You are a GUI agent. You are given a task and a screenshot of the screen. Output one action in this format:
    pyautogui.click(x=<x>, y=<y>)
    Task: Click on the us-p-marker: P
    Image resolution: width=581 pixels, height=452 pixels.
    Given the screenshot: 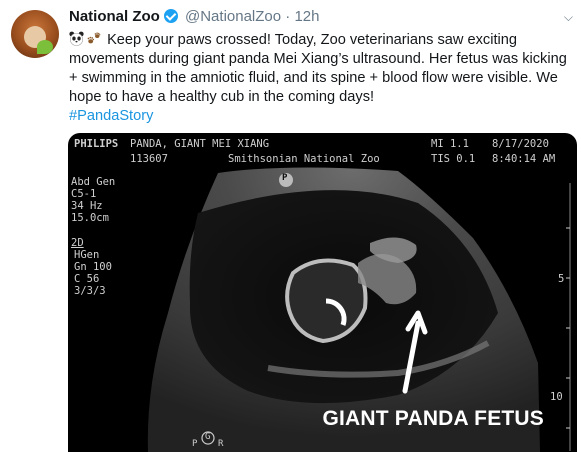 What is the action you would take?
    pyautogui.click(x=285, y=178)
    